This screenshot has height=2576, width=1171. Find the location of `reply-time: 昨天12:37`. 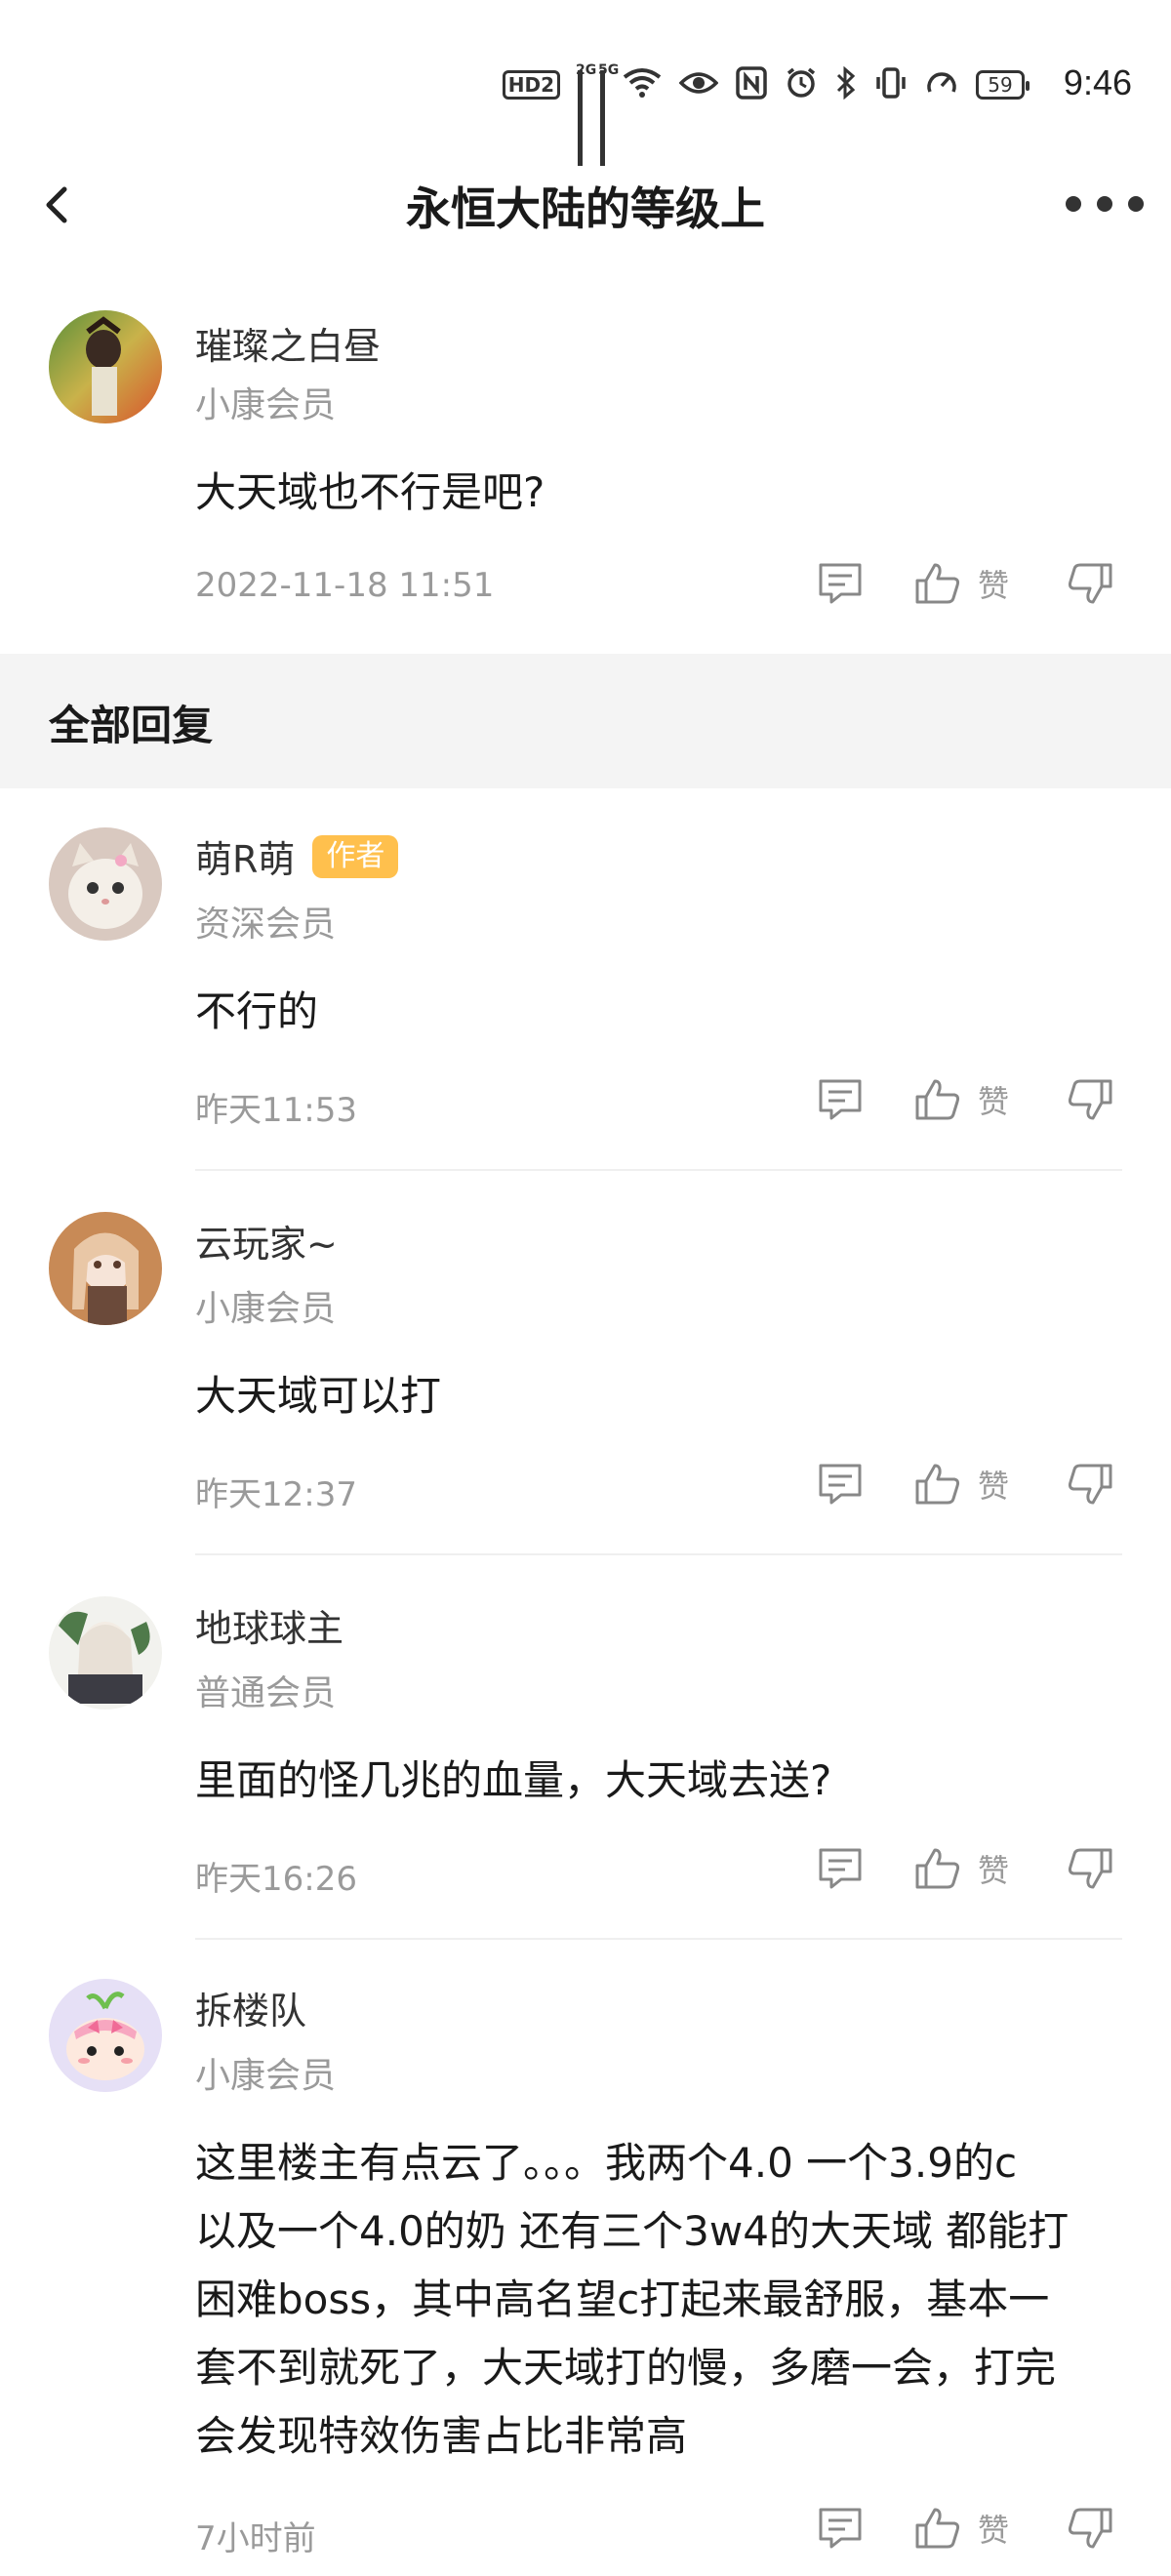

reply-time: 昨天12:37 is located at coordinates (276, 1494).